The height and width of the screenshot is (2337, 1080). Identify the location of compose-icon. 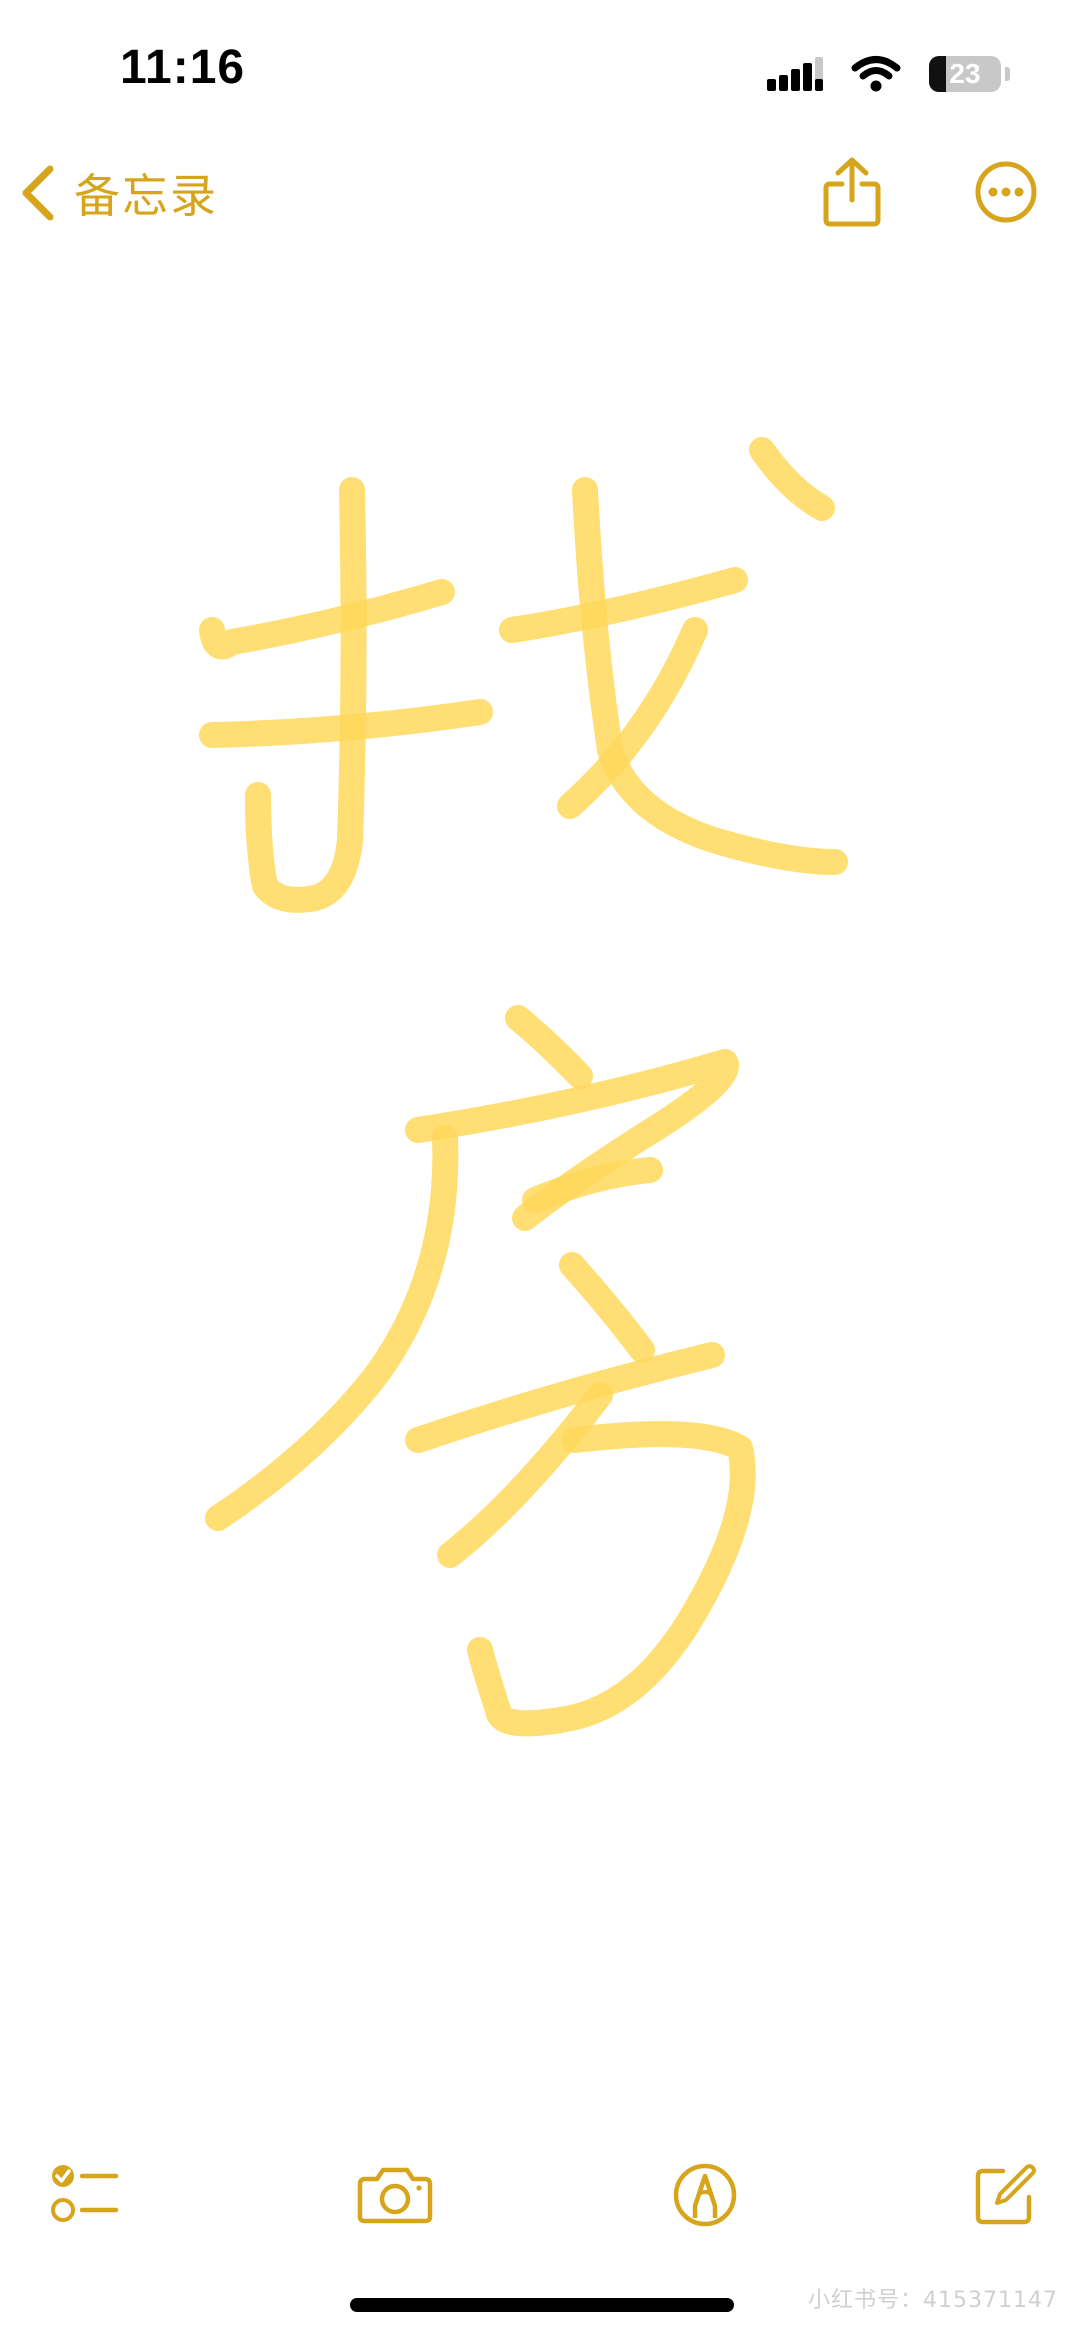
(1005, 2194).